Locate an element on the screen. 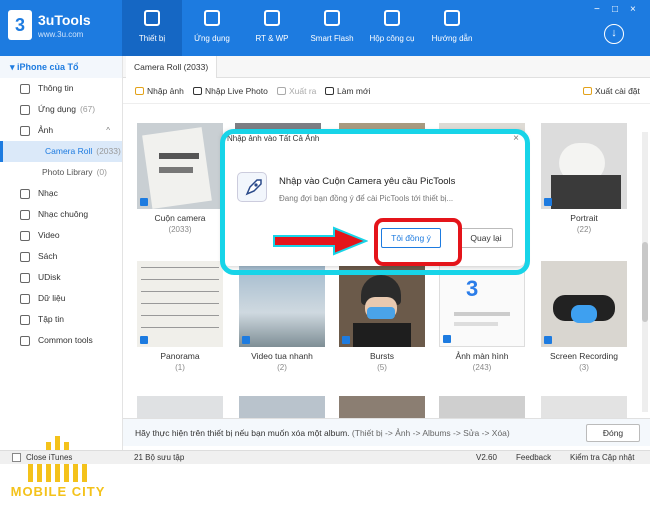  album-name: Bursts is located at coordinates (382, 356).